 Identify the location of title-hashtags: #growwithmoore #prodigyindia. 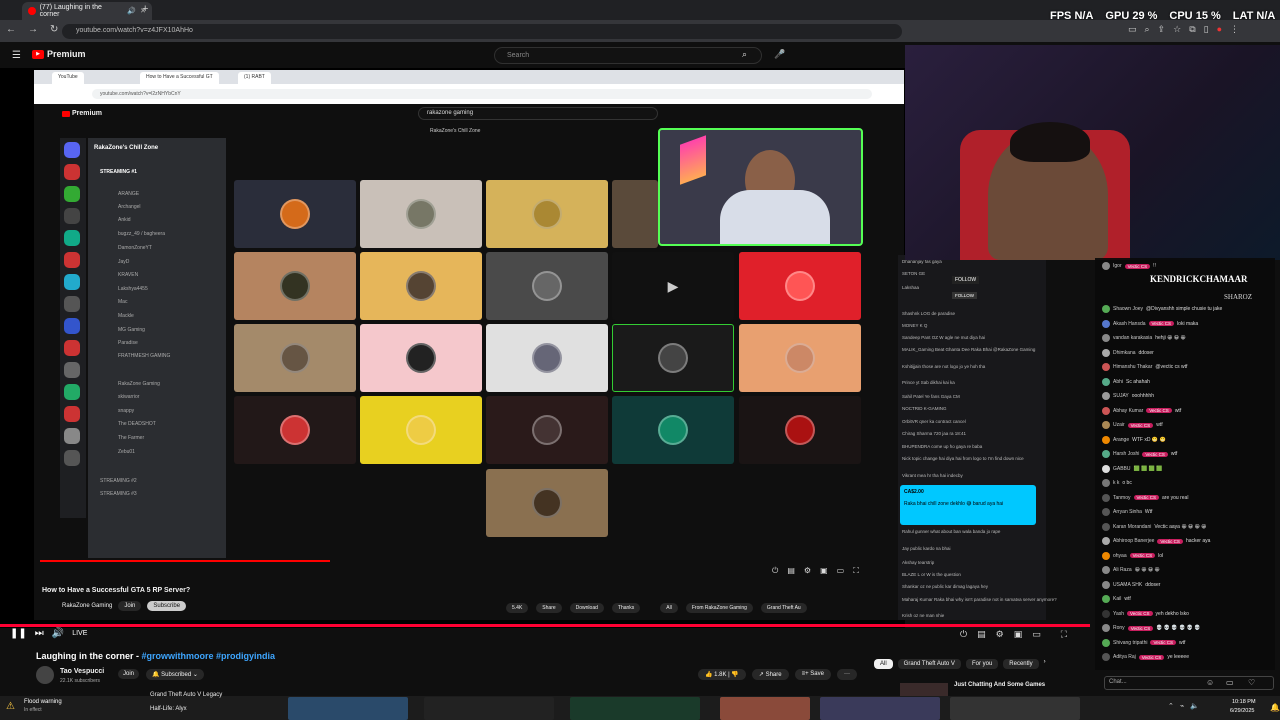
(209, 656).